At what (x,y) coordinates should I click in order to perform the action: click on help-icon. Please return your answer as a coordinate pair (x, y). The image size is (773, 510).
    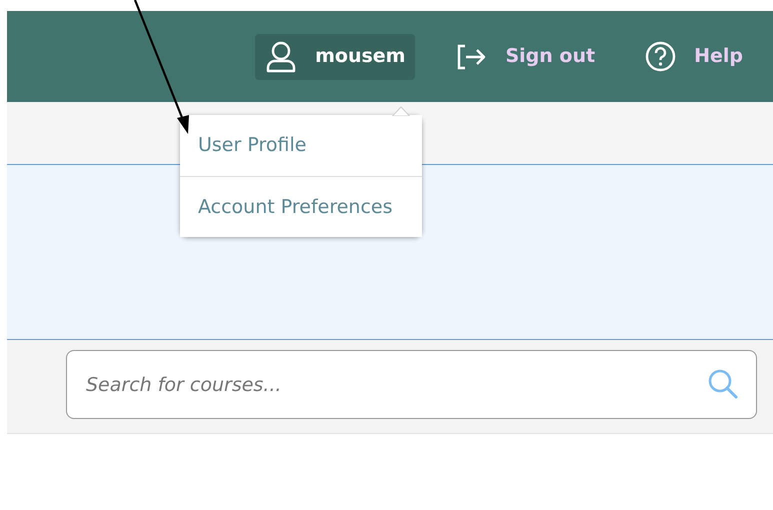
    Looking at the image, I should click on (660, 56).